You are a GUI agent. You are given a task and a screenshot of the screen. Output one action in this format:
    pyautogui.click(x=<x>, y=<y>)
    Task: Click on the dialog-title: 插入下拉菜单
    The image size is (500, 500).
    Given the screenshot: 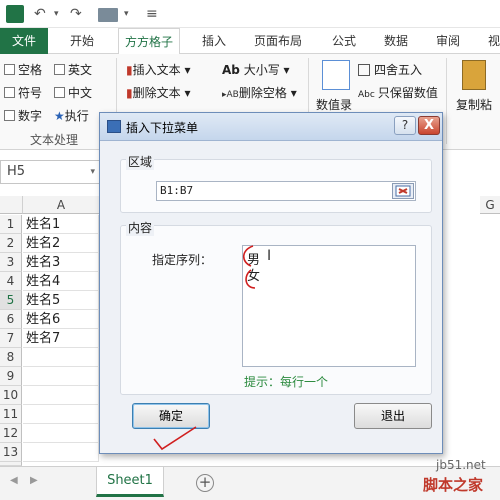 What is the action you would take?
    pyautogui.click(x=162, y=128)
    